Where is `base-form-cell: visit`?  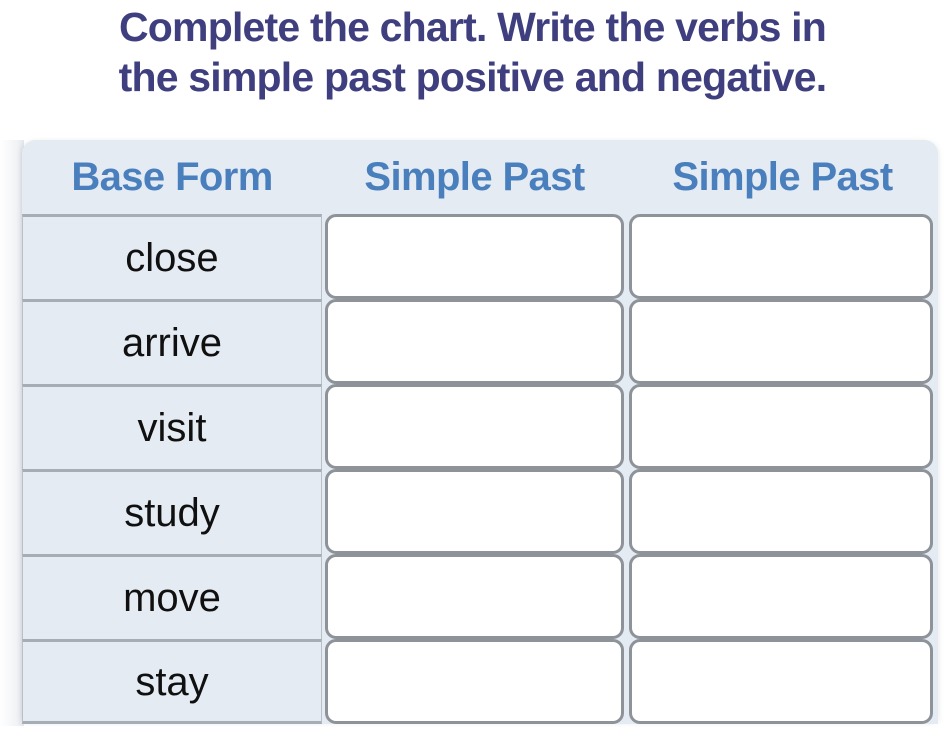 base-form-cell: visit is located at coordinates (172, 426).